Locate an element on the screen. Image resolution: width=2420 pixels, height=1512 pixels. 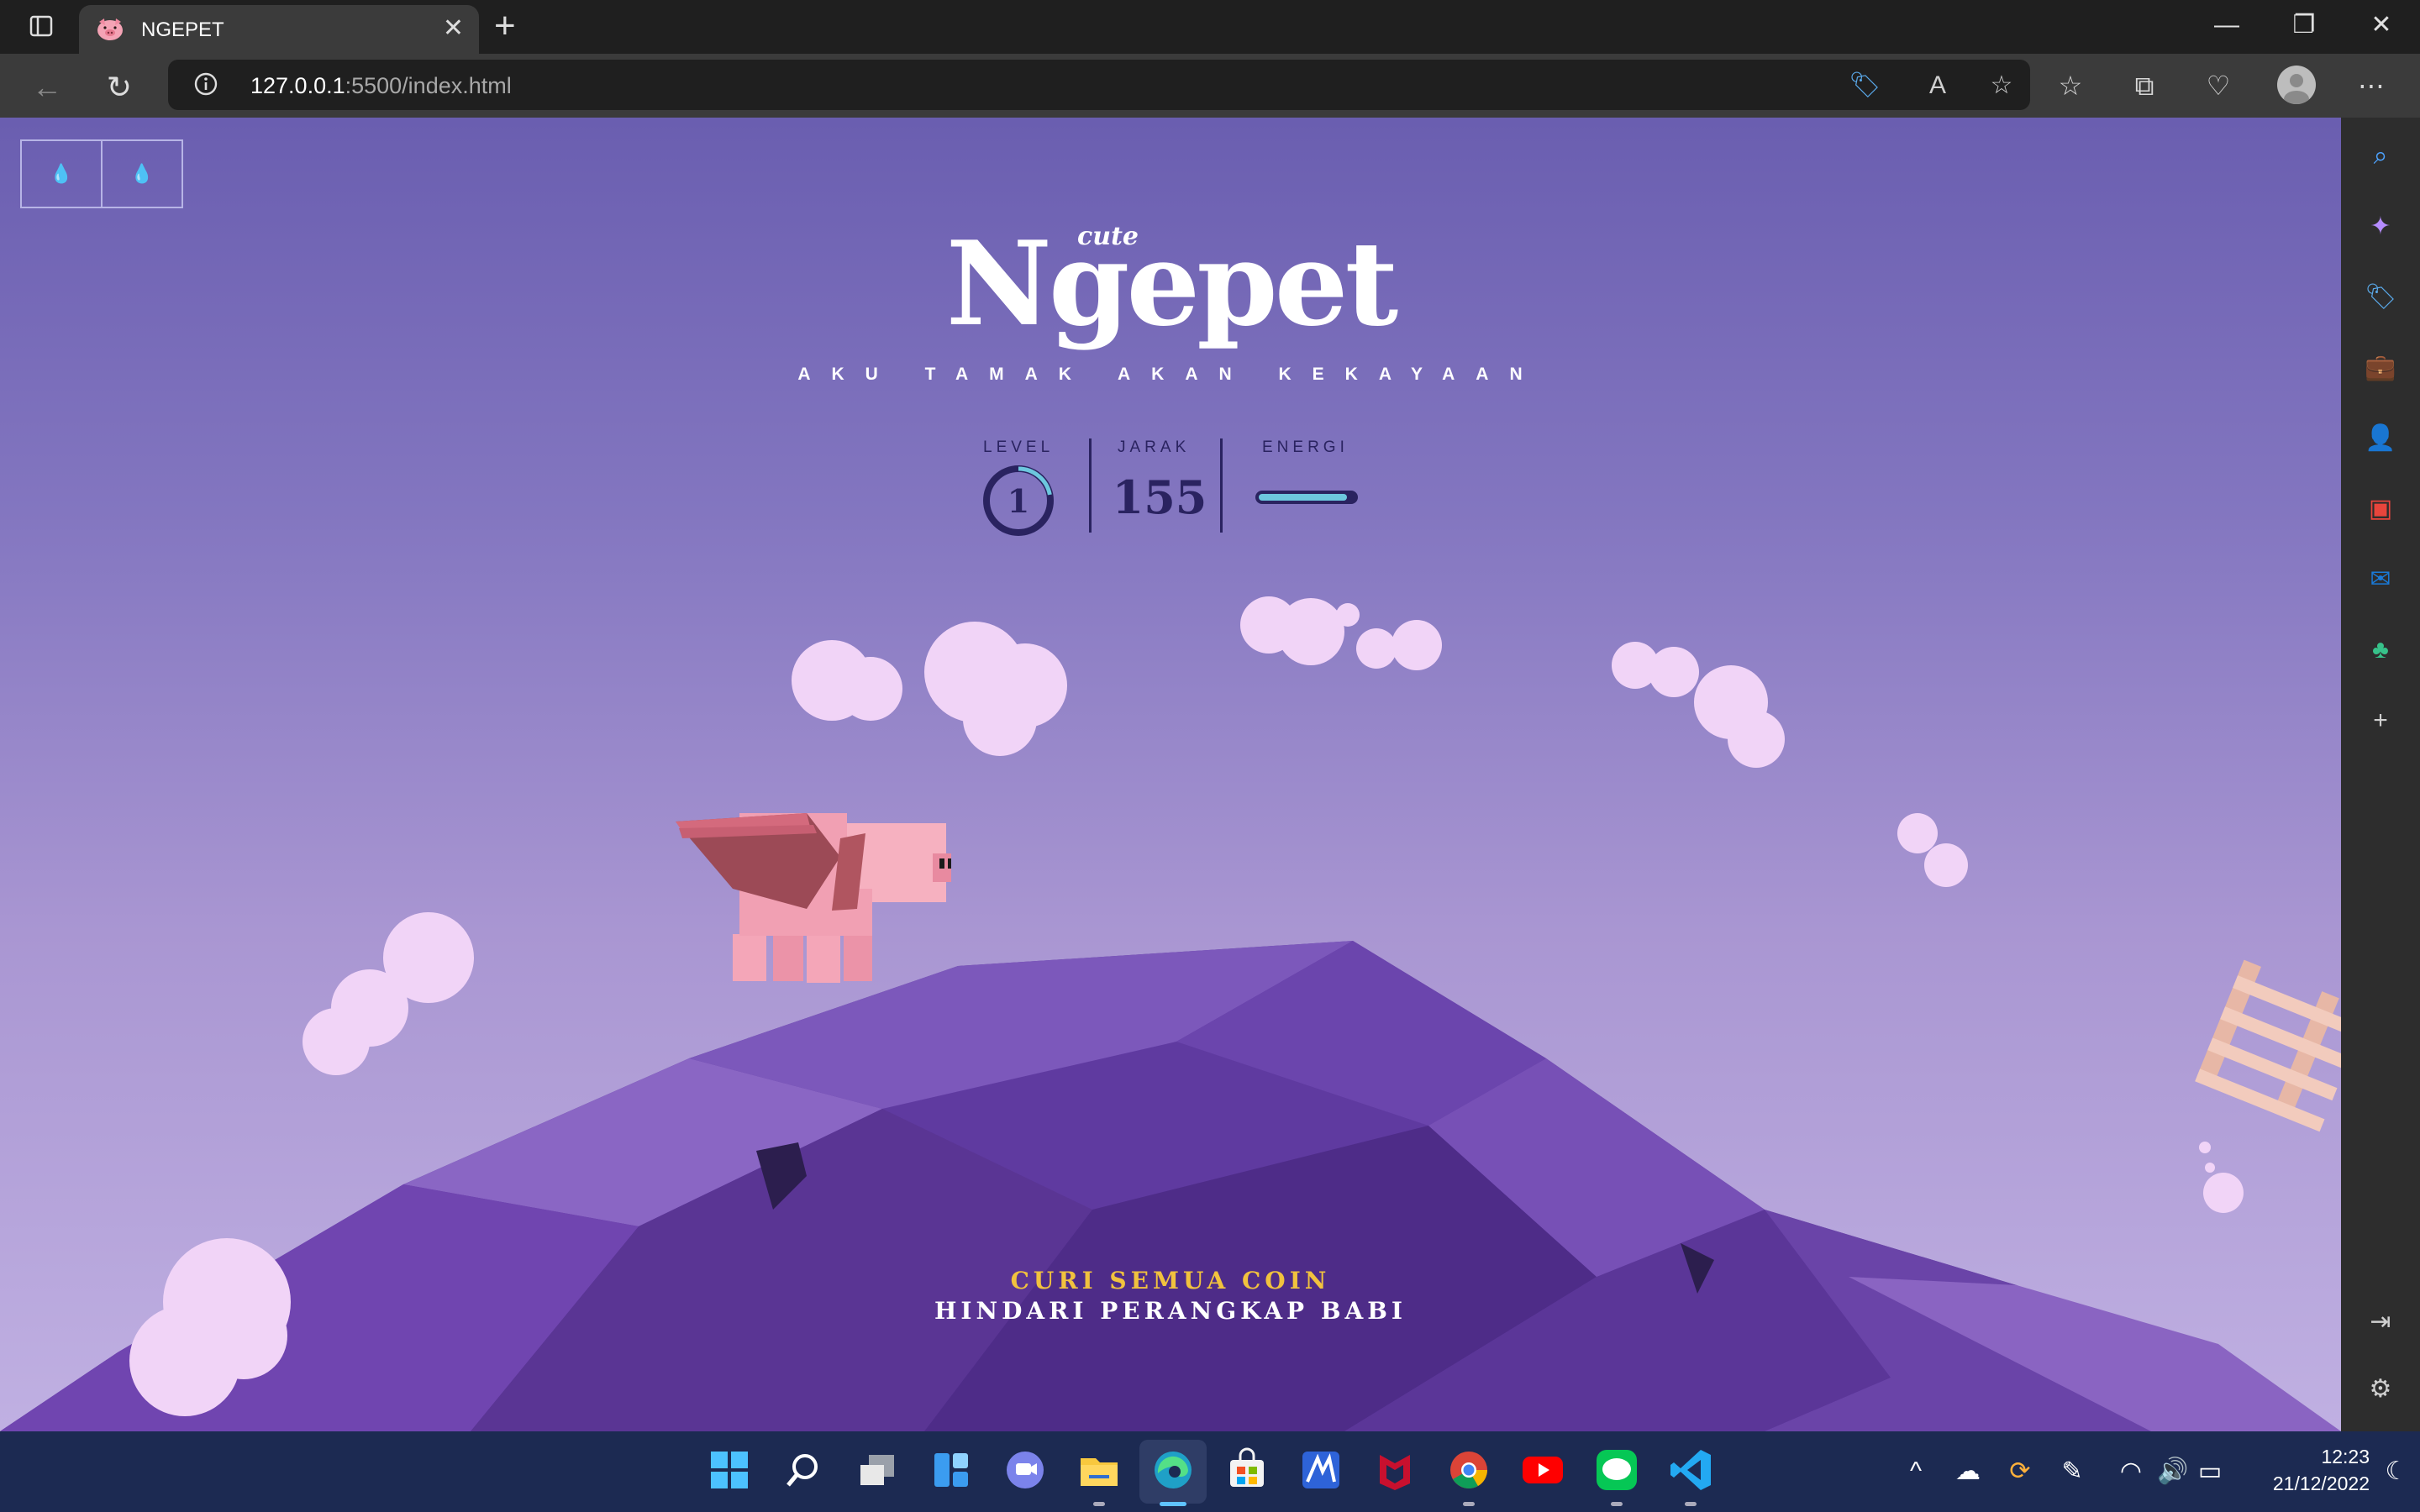
profile-avatar is located at coordinates (2296, 85).